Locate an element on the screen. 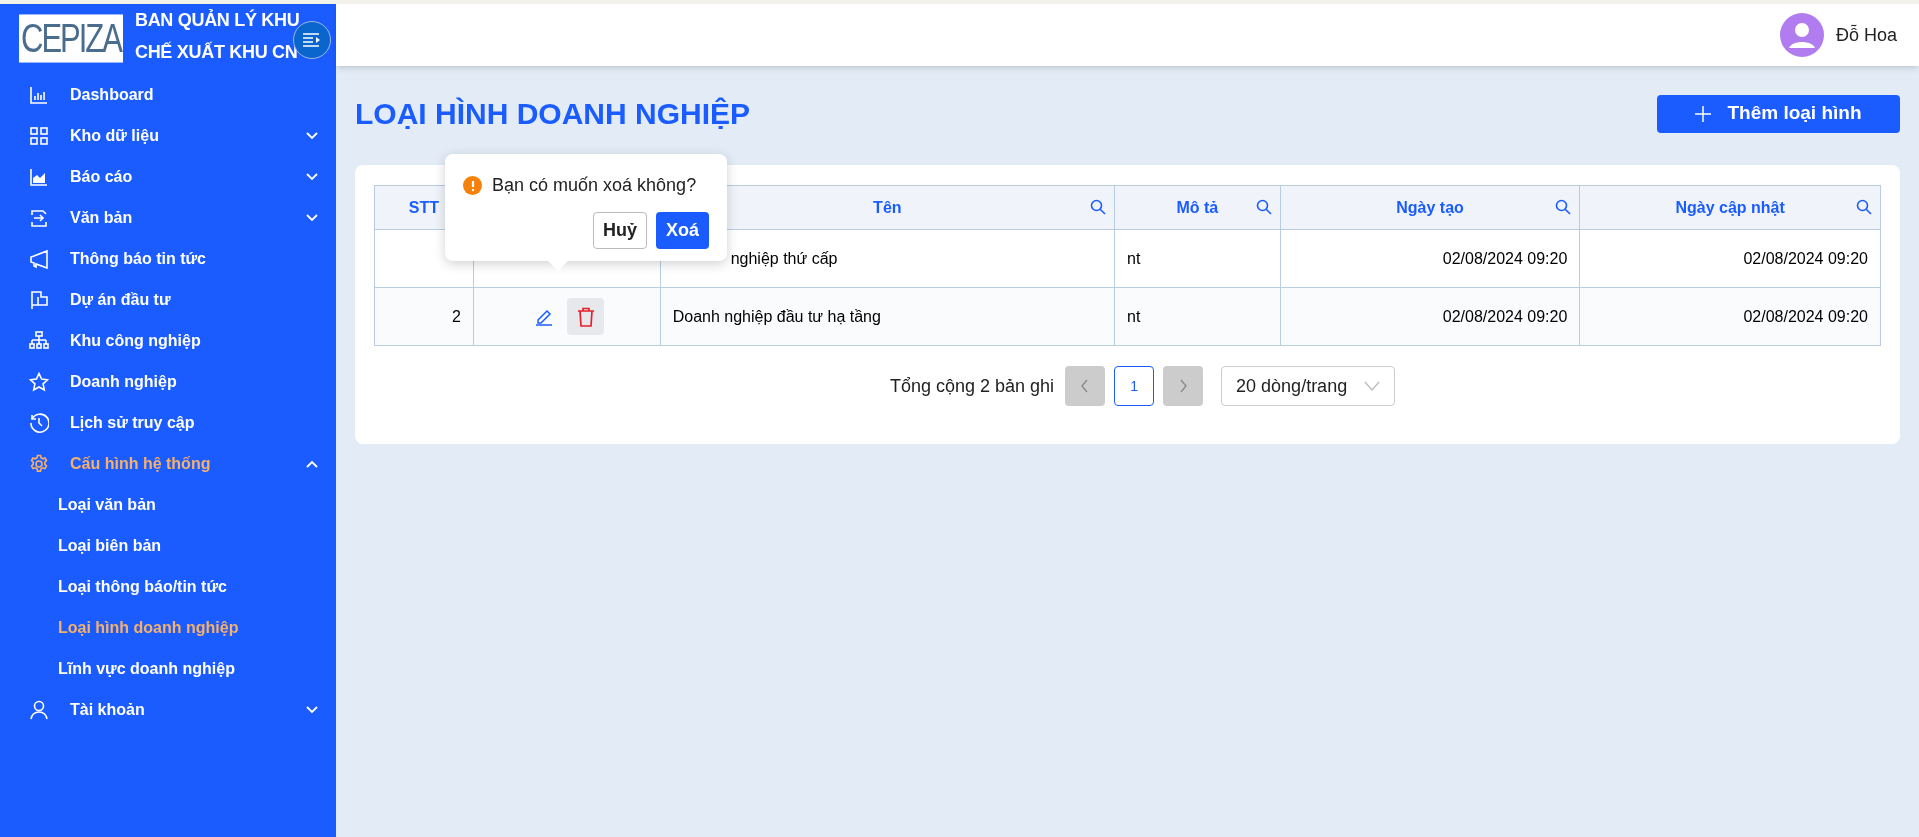  page-button: 1 is located at coordinates (1134, 386).